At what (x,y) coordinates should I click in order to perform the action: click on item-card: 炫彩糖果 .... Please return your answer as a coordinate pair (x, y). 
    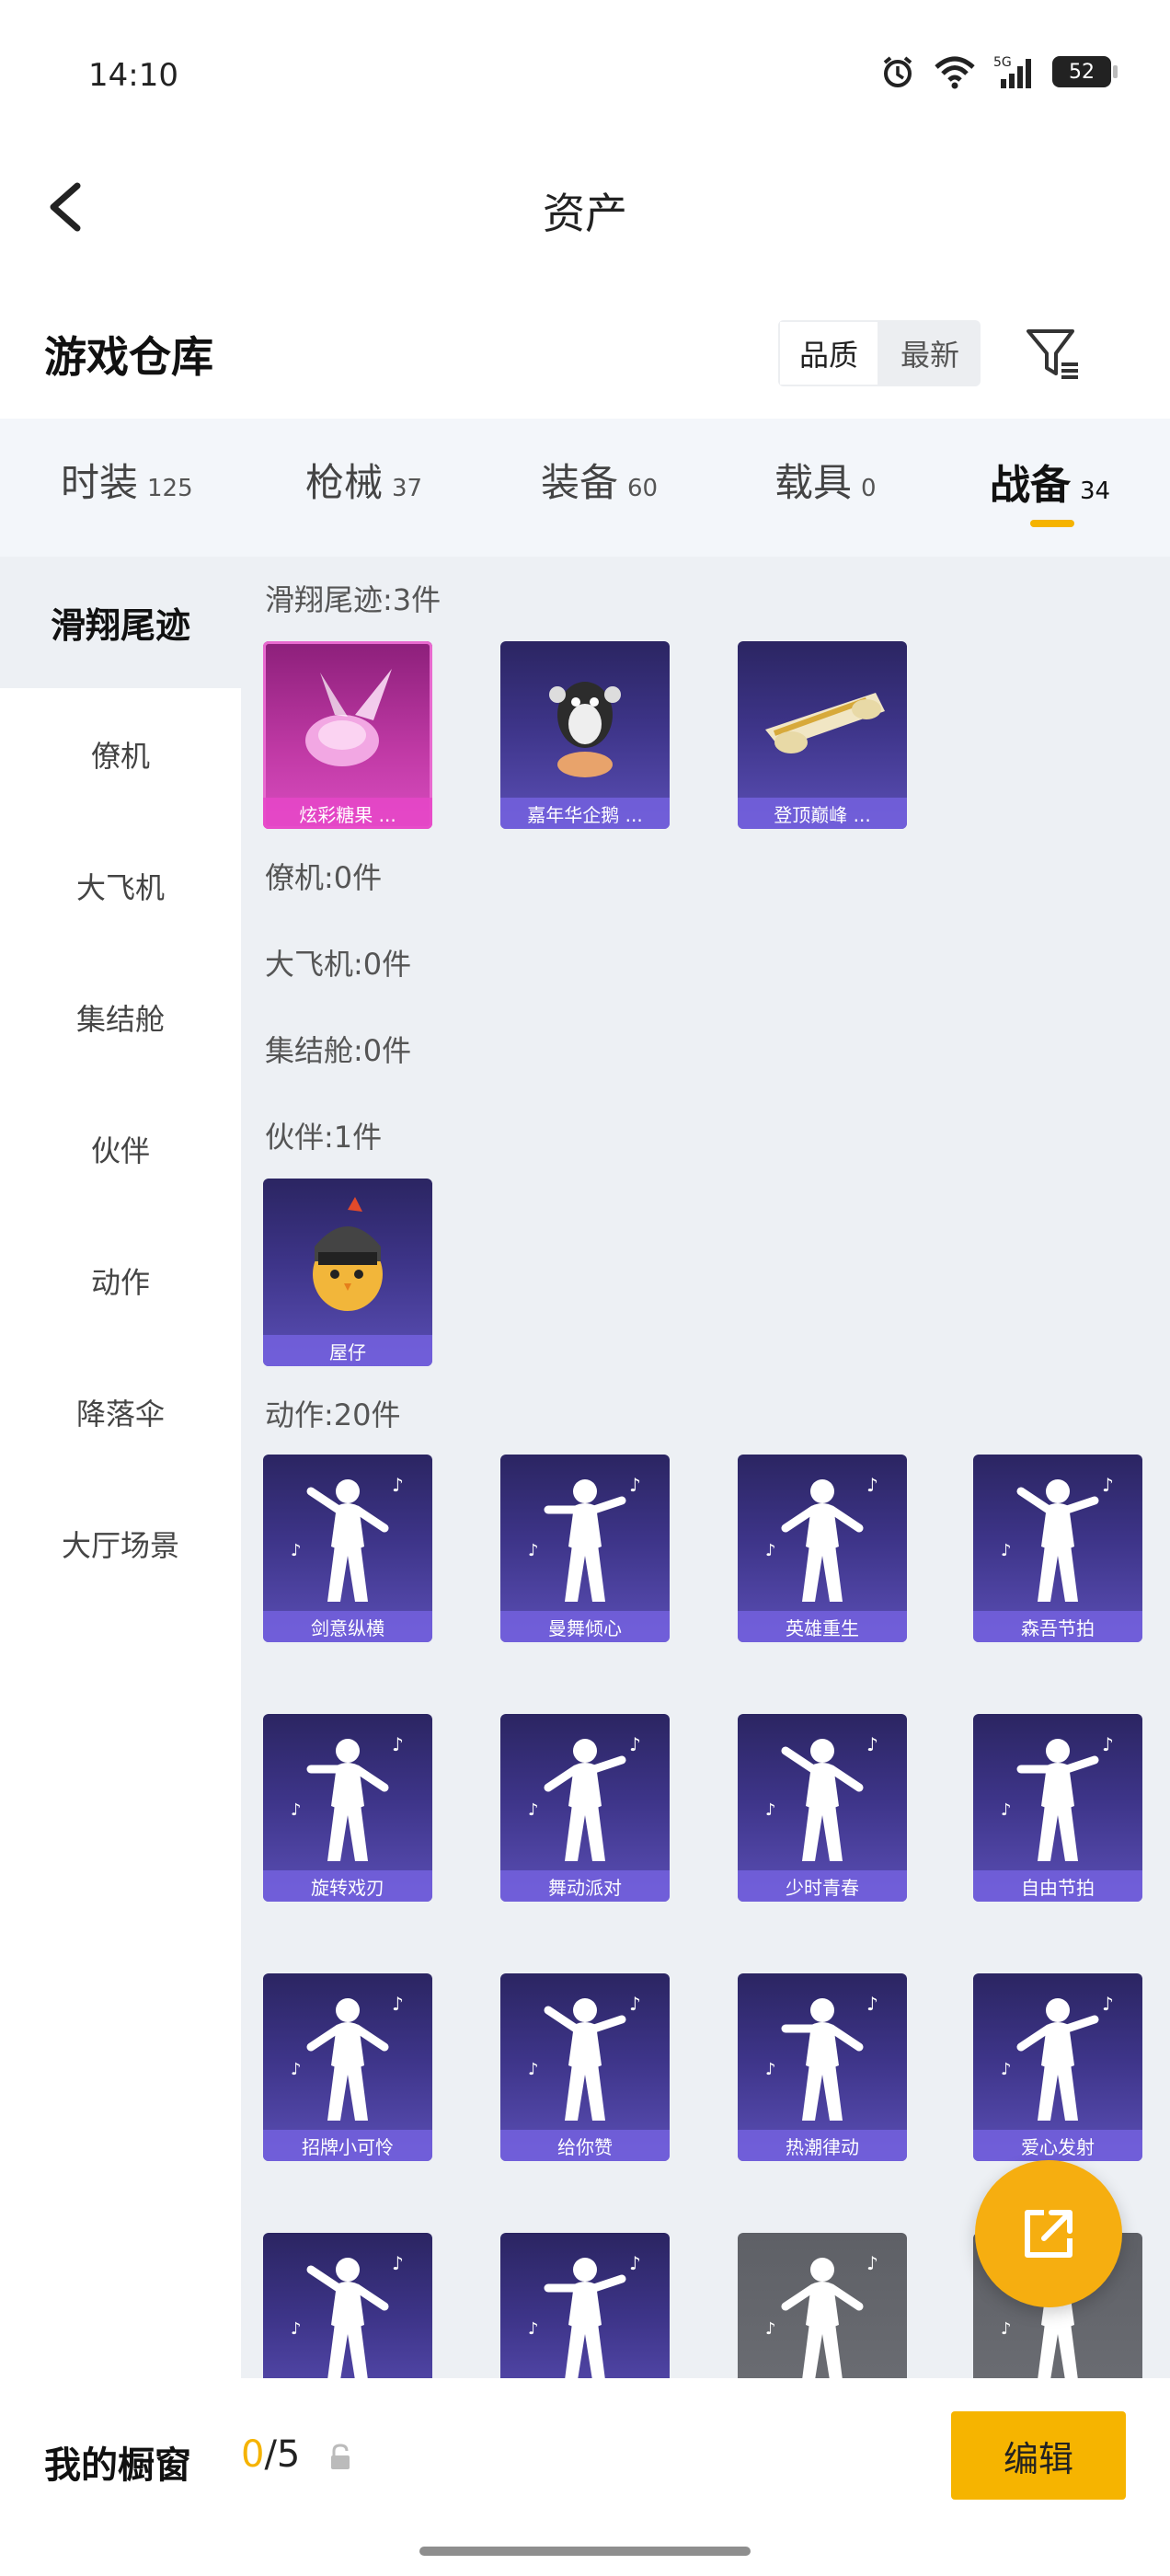
    Looking at the image, I should click on (347, 735).